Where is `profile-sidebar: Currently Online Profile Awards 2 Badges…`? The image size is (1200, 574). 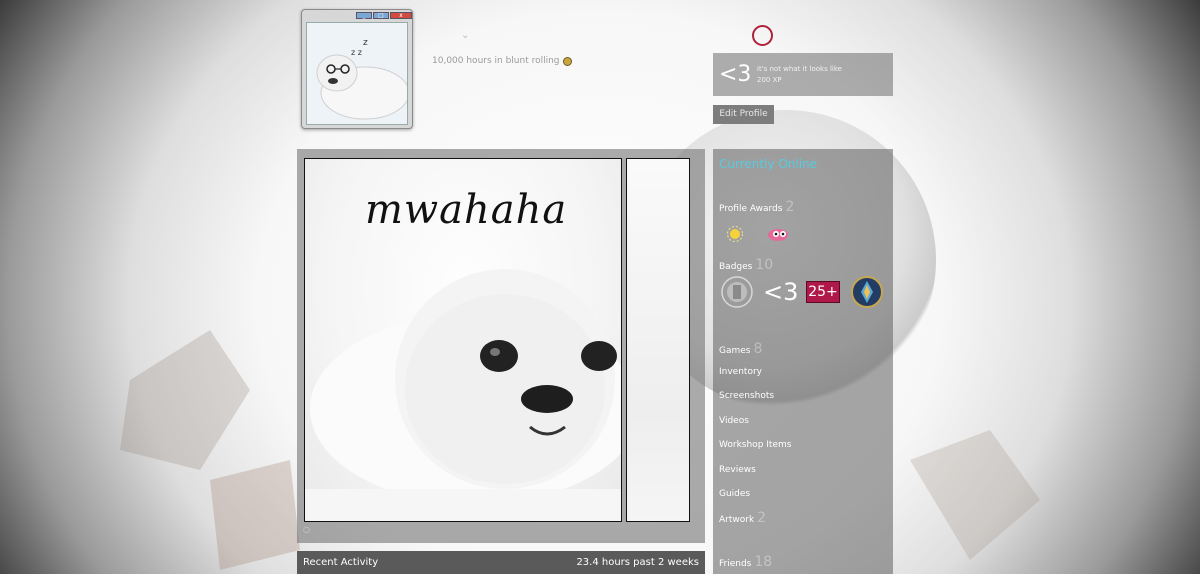
profile-sidebar: Currently Online Profile Awards 2 Badges… is located at coordinates (803, 361).